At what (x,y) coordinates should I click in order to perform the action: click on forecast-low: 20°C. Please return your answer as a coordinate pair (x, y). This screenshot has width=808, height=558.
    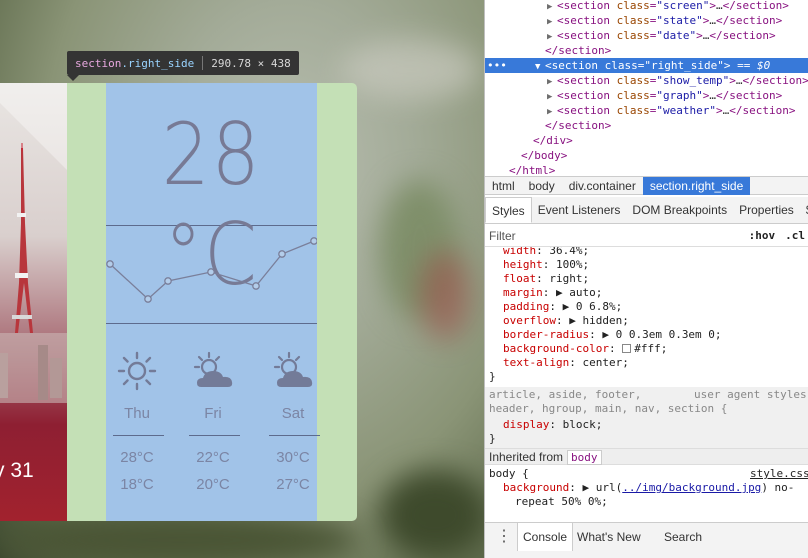
    Looking at the image, I should click on (213, 484).